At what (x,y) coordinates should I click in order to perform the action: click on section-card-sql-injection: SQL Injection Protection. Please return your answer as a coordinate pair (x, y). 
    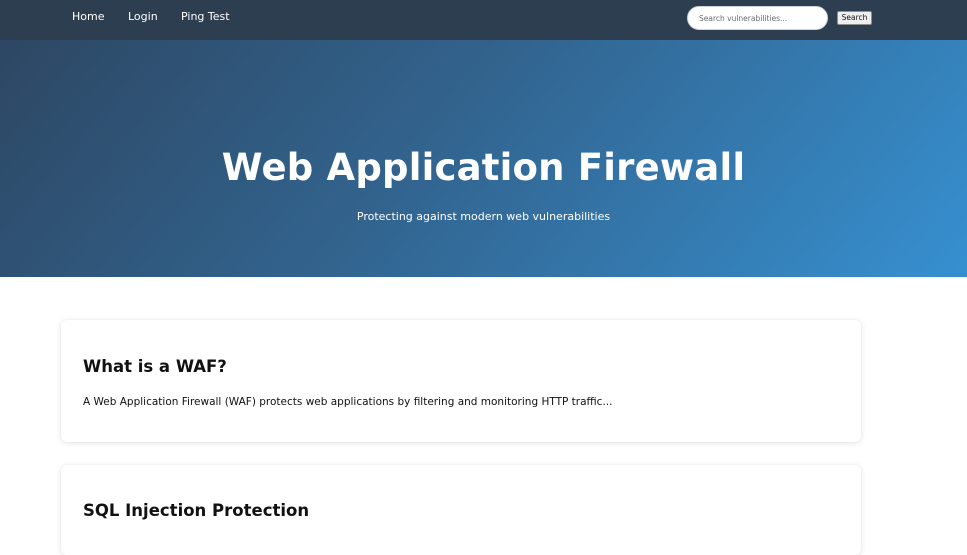
    Looking at the image, I should click on (461, 510).